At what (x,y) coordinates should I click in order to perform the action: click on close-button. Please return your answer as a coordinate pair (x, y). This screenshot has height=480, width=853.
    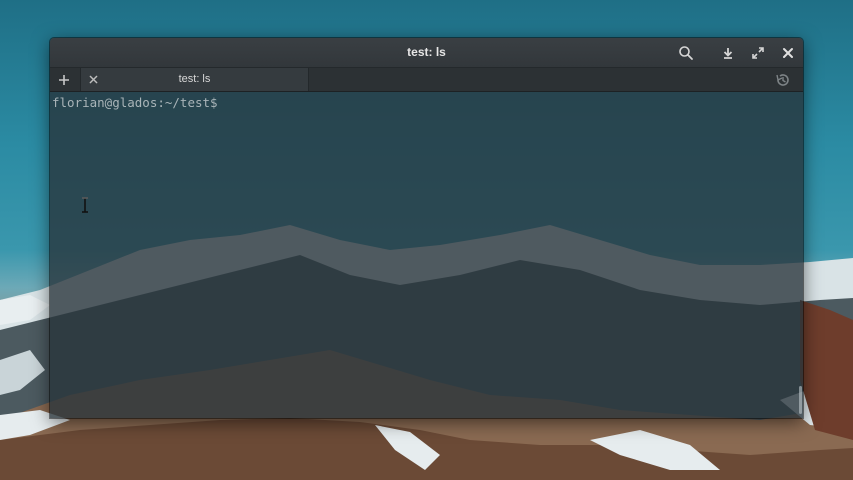
    Looking at the image, I should click on (788, 53).